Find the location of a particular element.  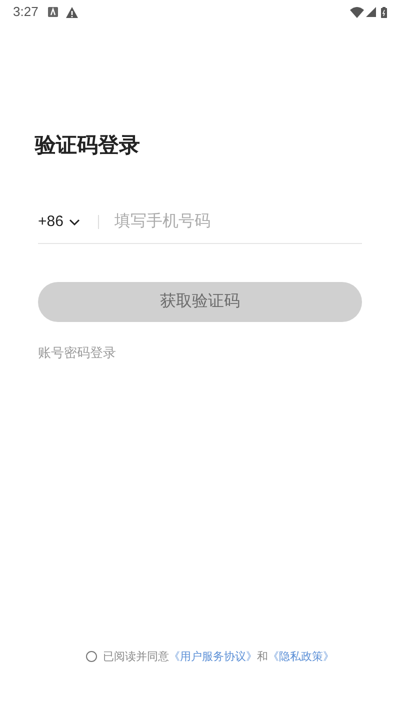

battery-icon is located at coordinates (384, 12).